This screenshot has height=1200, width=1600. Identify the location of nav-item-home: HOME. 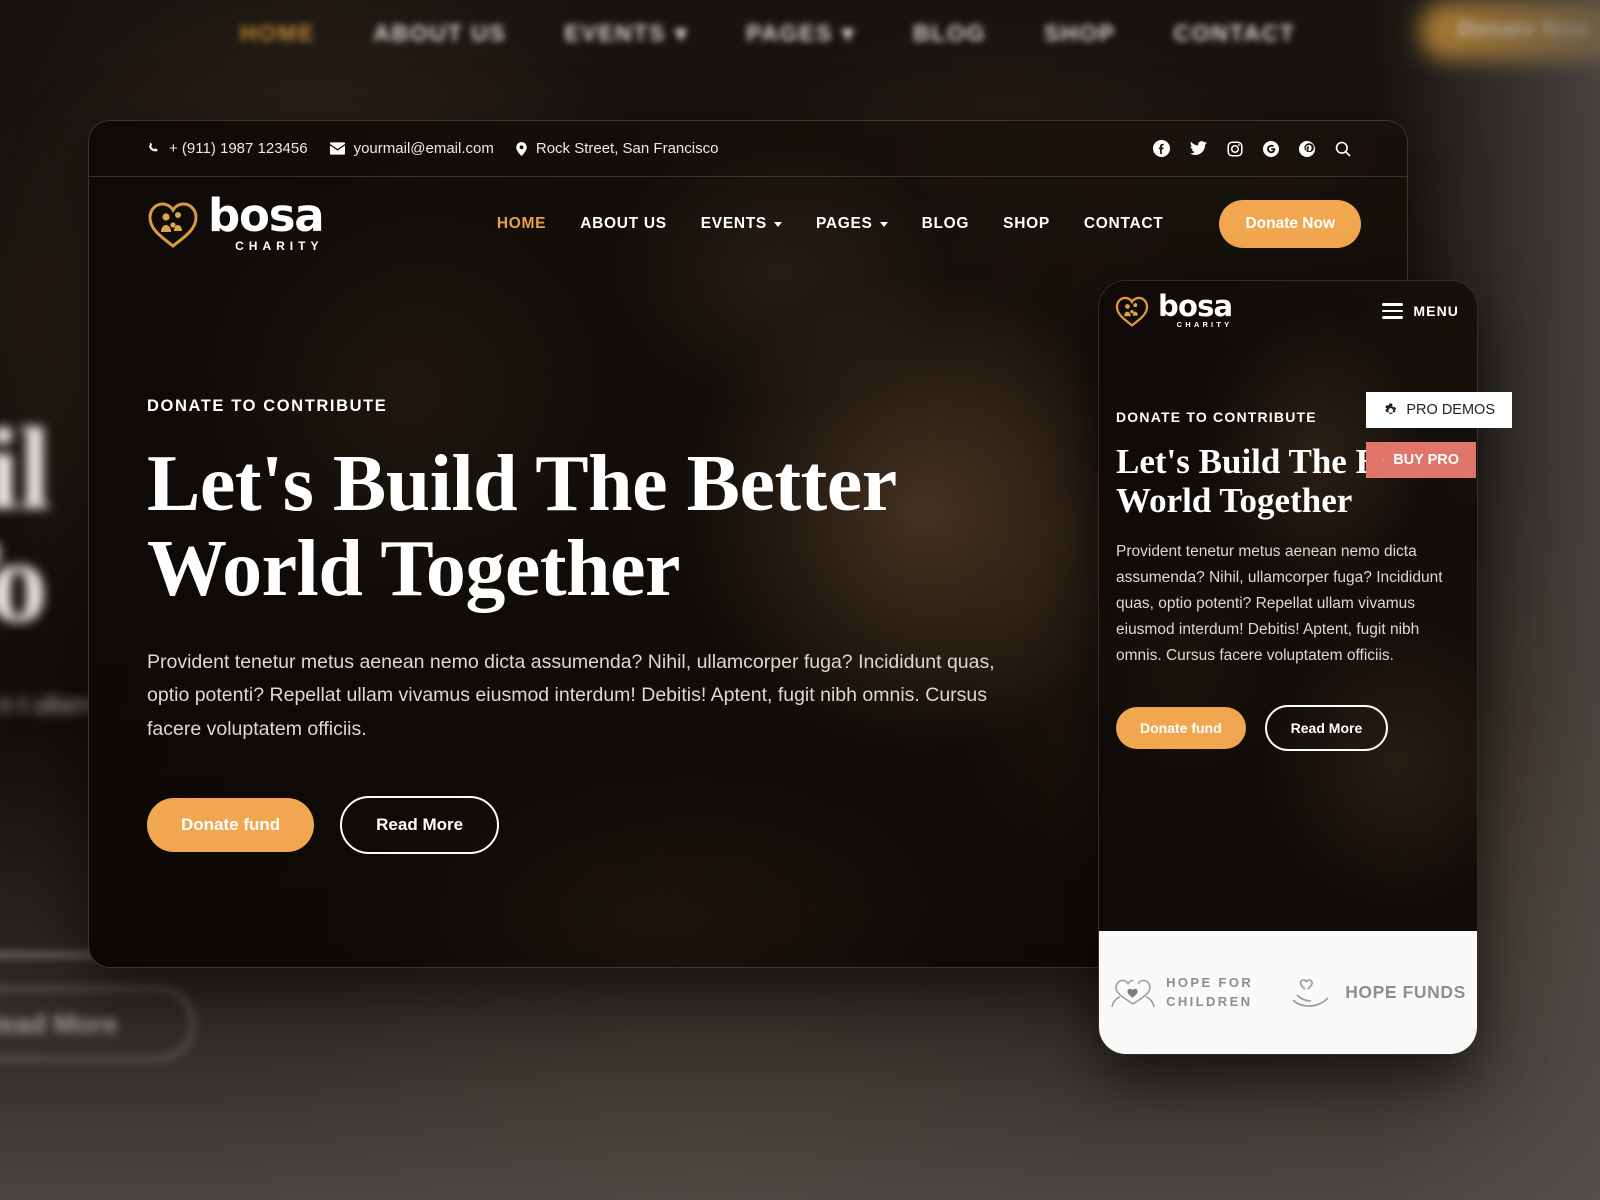
(521, 224).